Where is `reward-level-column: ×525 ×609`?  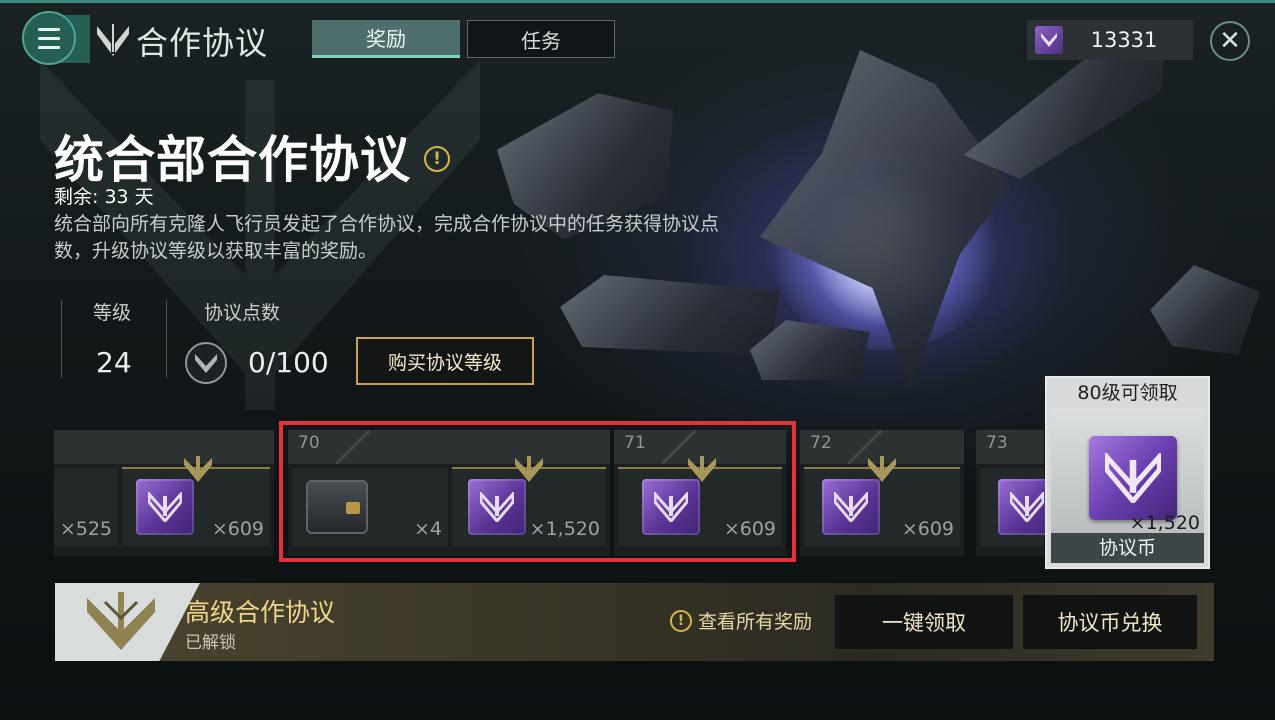 reward-level-column: ×525 ×609 is located at coordinates (164, 493).